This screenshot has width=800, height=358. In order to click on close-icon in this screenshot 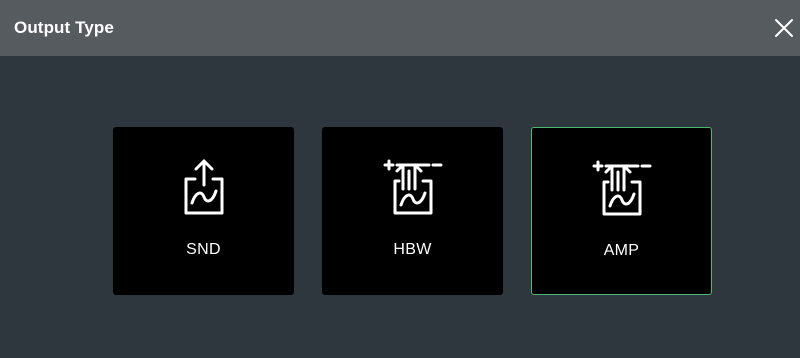, I will do `click(784, 28)`.